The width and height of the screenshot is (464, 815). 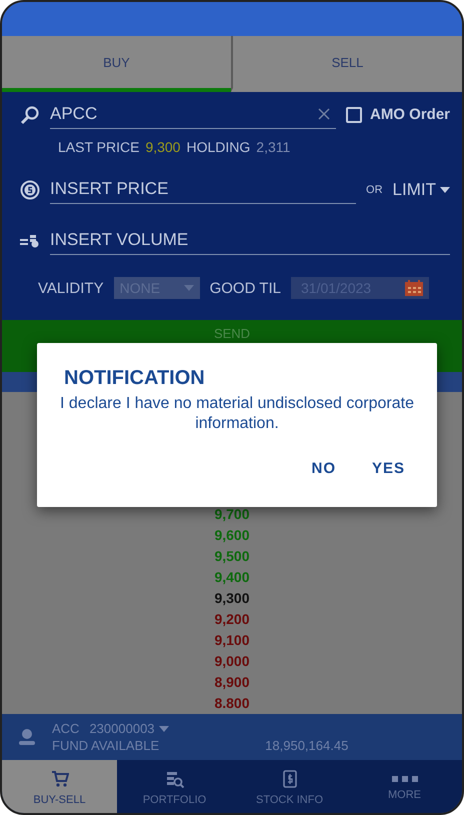 I want to click on last-price-label: LAST PRICE, so click(x=99, y=147).